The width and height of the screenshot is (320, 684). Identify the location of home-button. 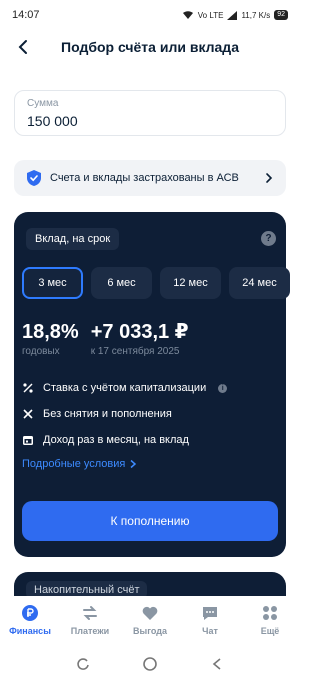
(150, 664).